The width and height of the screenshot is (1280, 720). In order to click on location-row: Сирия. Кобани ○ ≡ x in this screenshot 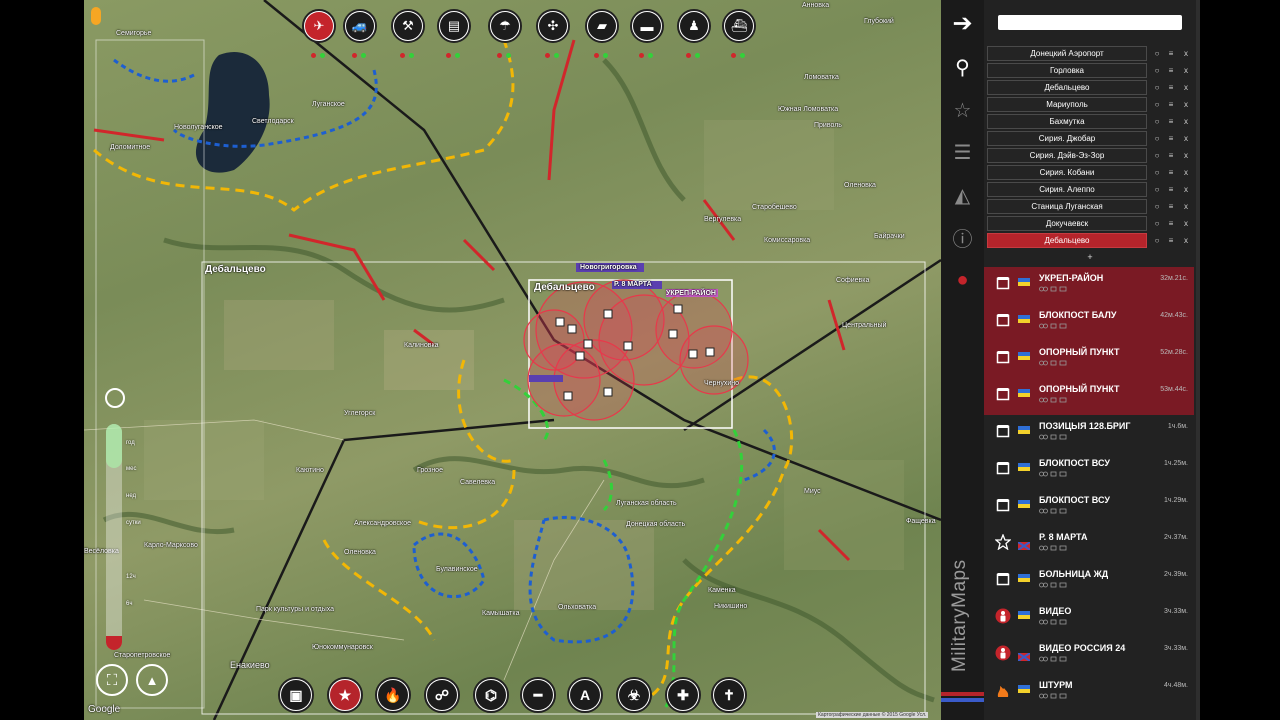, I will do `click(1091, 172)`.